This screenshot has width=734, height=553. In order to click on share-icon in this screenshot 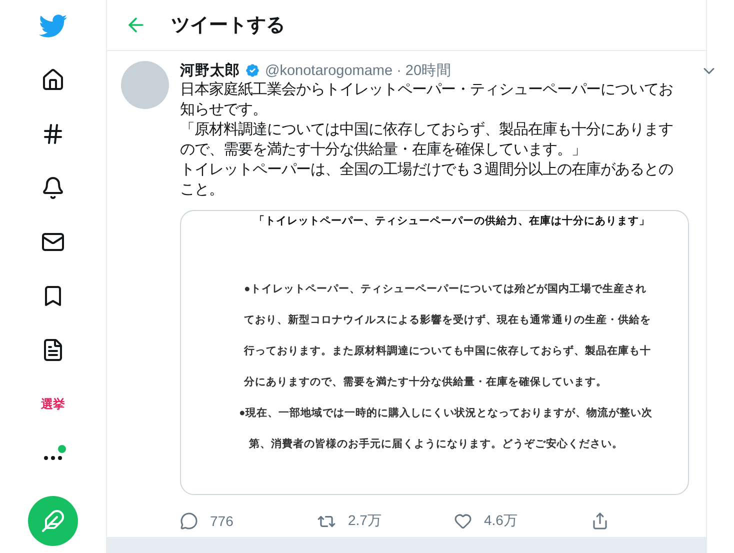, I will do `click(600, 521)`.